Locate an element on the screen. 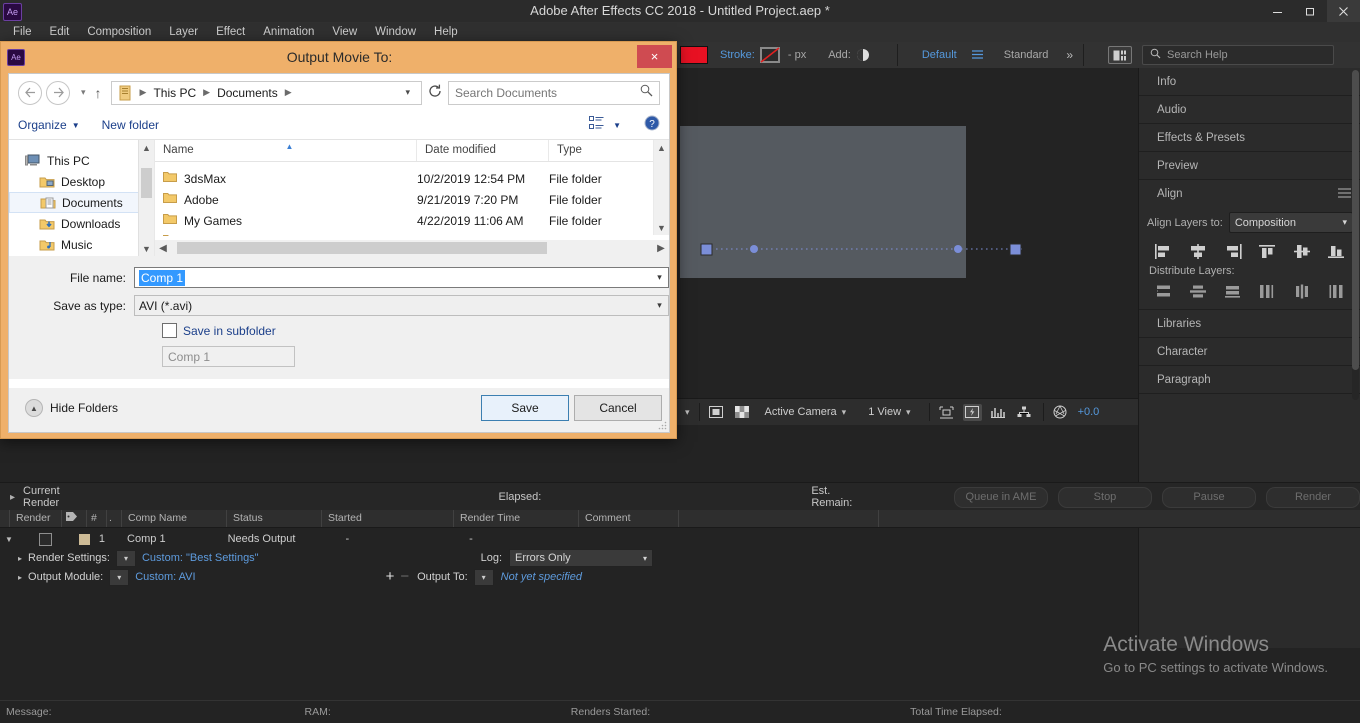 The height and width of the screenshot is (723, 1360). render-settings-expand-icon: ▸ is located at coordinates (20, 558).